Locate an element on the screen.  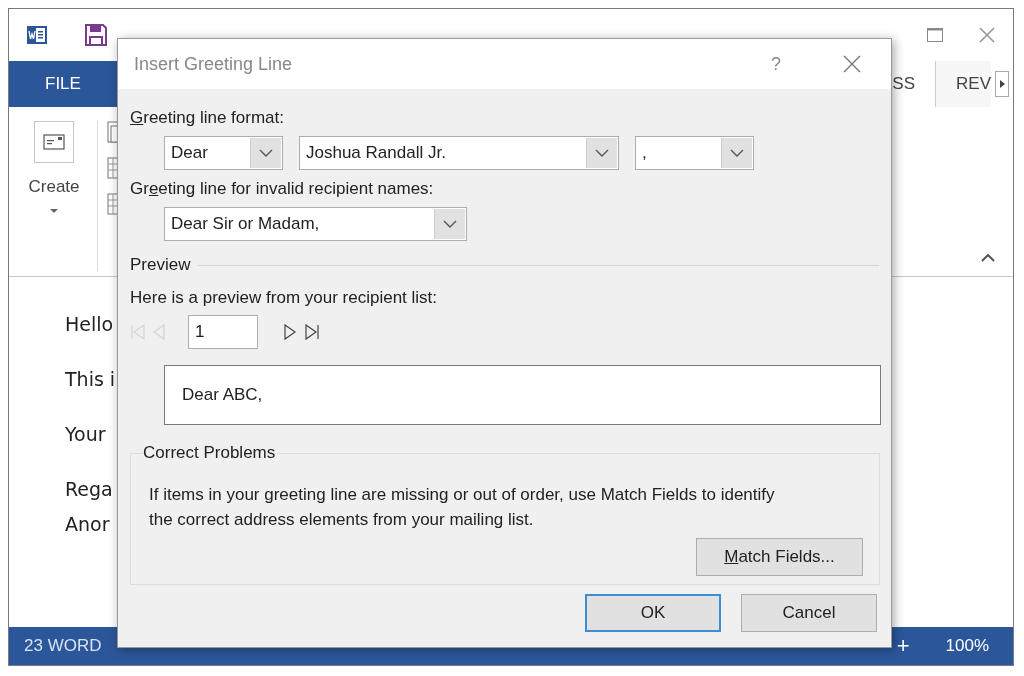
dialog-button: OK is located at coordinates (653, 613).